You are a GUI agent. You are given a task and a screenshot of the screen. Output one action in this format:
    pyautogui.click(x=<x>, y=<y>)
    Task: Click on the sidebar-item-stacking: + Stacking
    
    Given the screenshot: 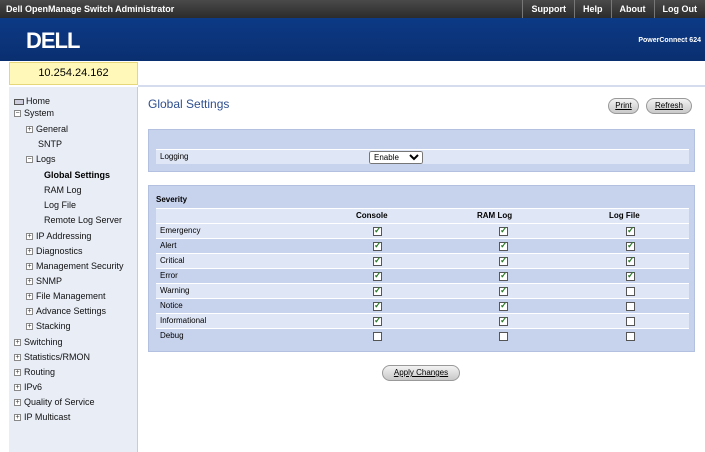 What is the action you would take?
    pyautogui.click(x=48, y=326)
    